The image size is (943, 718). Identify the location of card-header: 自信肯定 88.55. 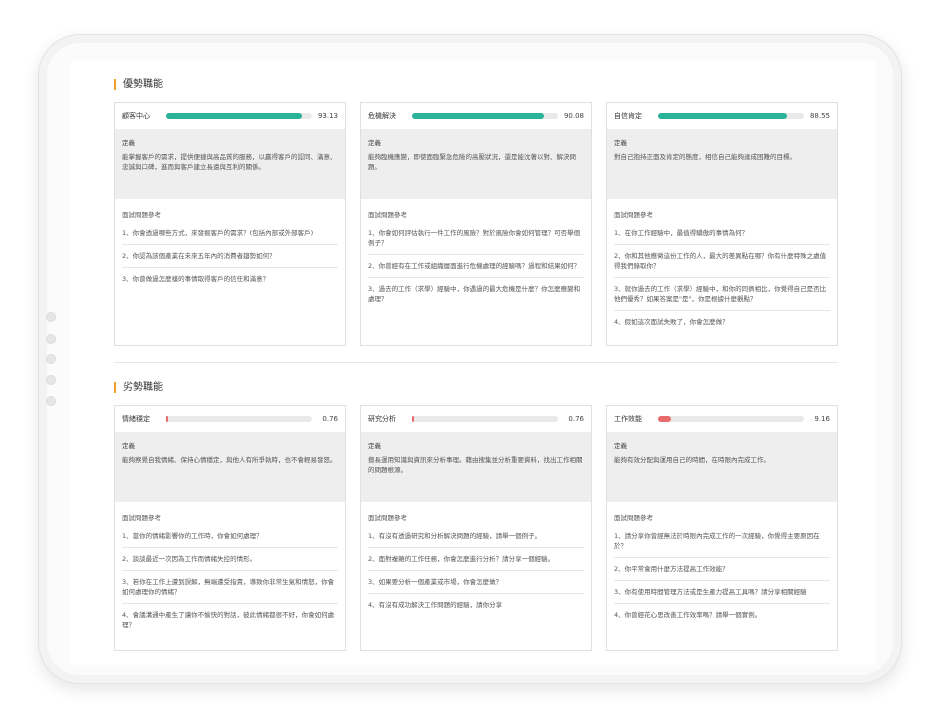
(722, 116).